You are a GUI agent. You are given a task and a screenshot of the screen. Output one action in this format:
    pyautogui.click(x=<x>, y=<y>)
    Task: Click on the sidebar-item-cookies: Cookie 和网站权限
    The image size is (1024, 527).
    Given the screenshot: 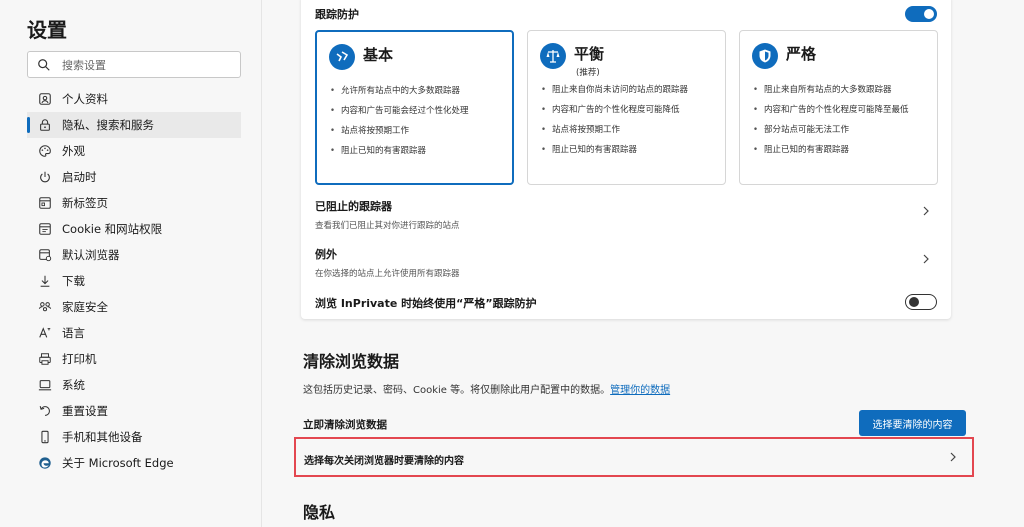 What is the action you would take?
    pyautogui.click(x=134, y=229)
    